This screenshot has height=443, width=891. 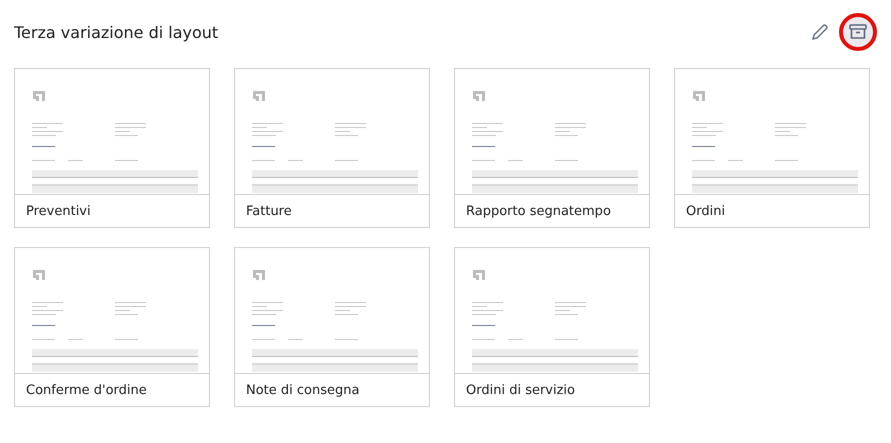 What do you see at coordinates (116, 32) in the screenshot?
I see `page-title: Terza variazione di layout` at bounding box center [116, 32].